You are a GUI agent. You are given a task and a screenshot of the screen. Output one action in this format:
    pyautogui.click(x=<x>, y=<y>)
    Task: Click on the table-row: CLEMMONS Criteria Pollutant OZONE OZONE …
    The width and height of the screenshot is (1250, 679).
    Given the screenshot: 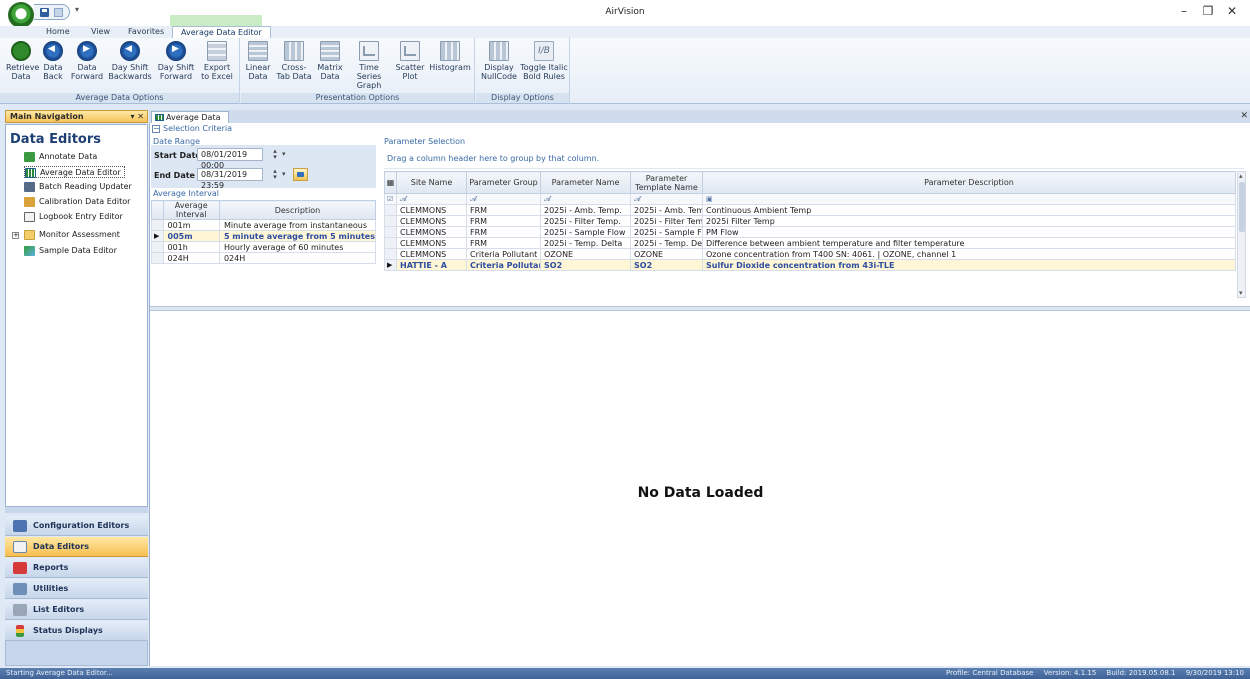 What is the action you would take?
    pyautogui.click(x=810, y=254)
    